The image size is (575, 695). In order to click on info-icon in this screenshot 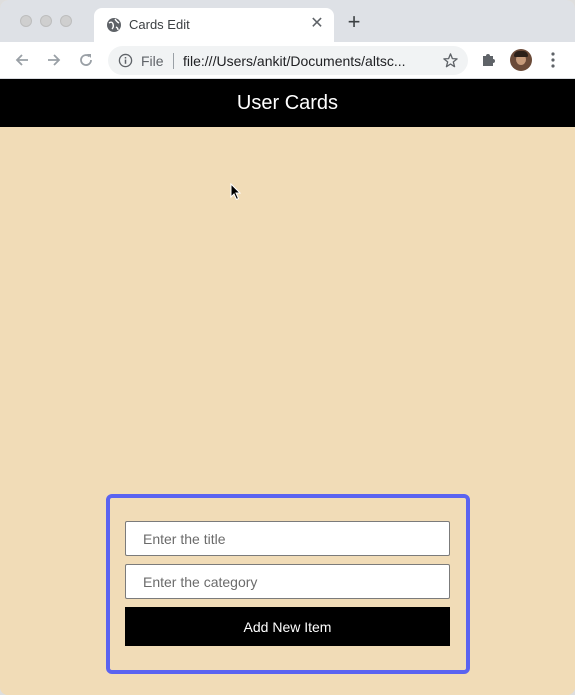, I will do `click(125, 60)`.